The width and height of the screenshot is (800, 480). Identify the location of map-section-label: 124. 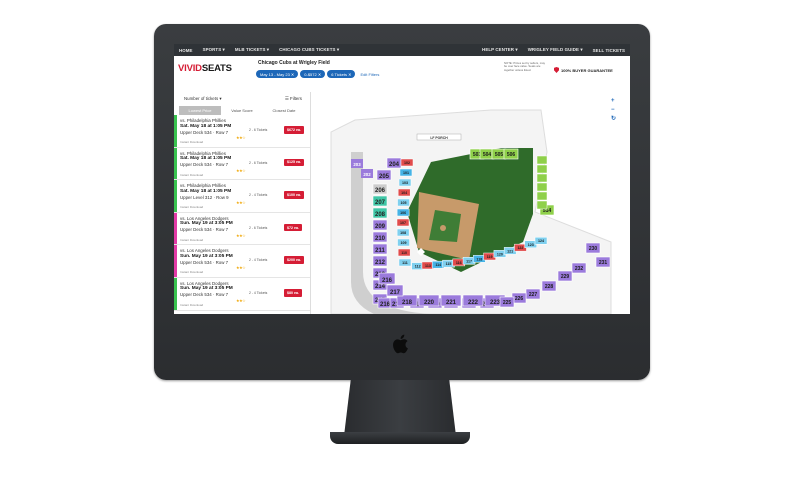
(541, 241).